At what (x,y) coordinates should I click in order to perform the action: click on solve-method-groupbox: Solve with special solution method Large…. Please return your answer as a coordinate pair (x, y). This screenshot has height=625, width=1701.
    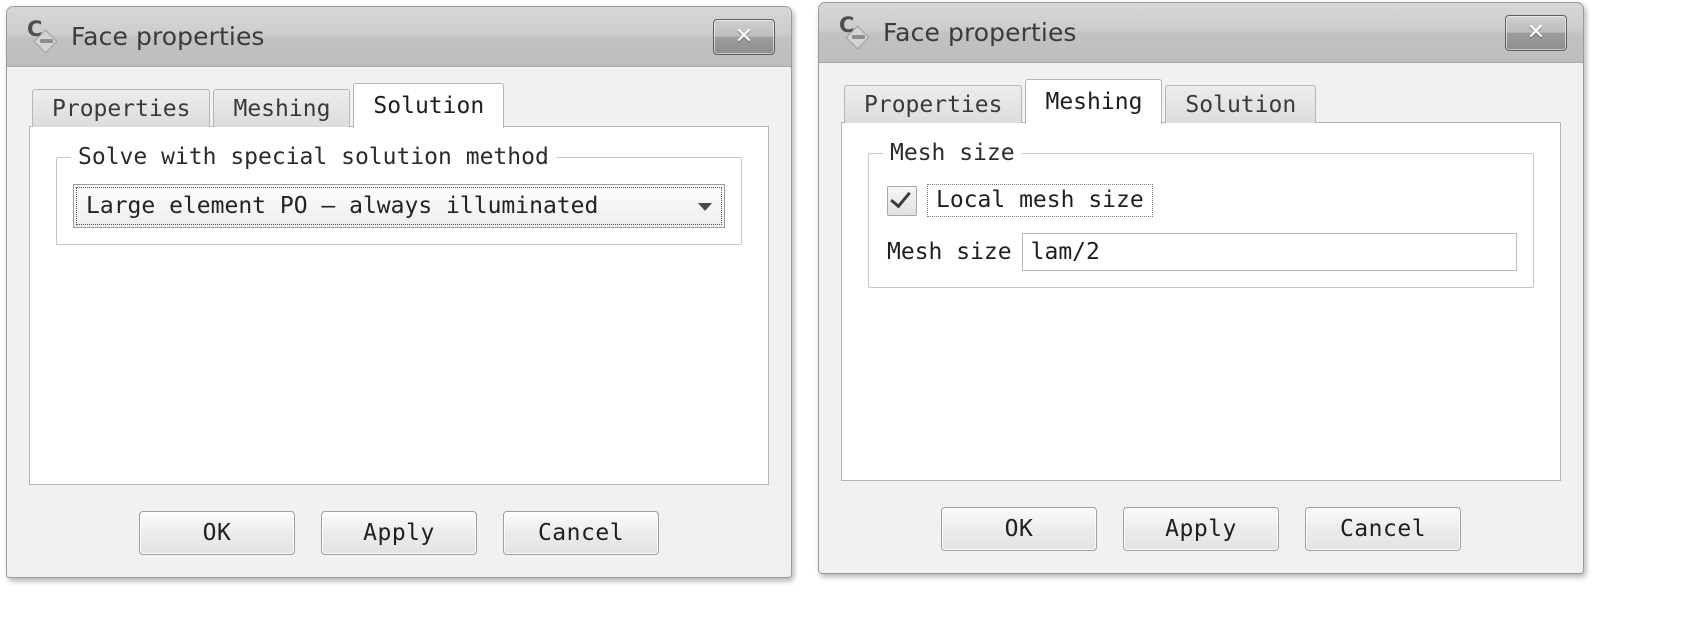
    Looking at the image, I should click on (399, 194).